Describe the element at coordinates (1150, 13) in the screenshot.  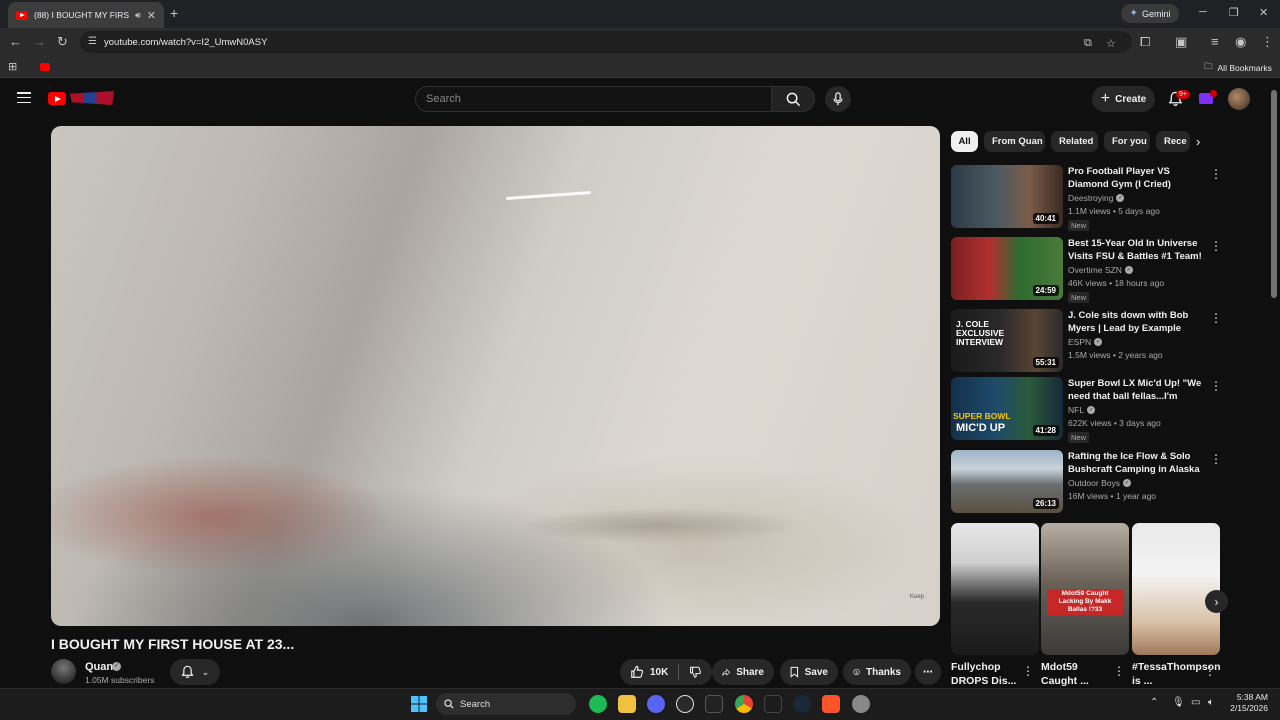
I see `gemini-button: ✦ Gemini` at that location.